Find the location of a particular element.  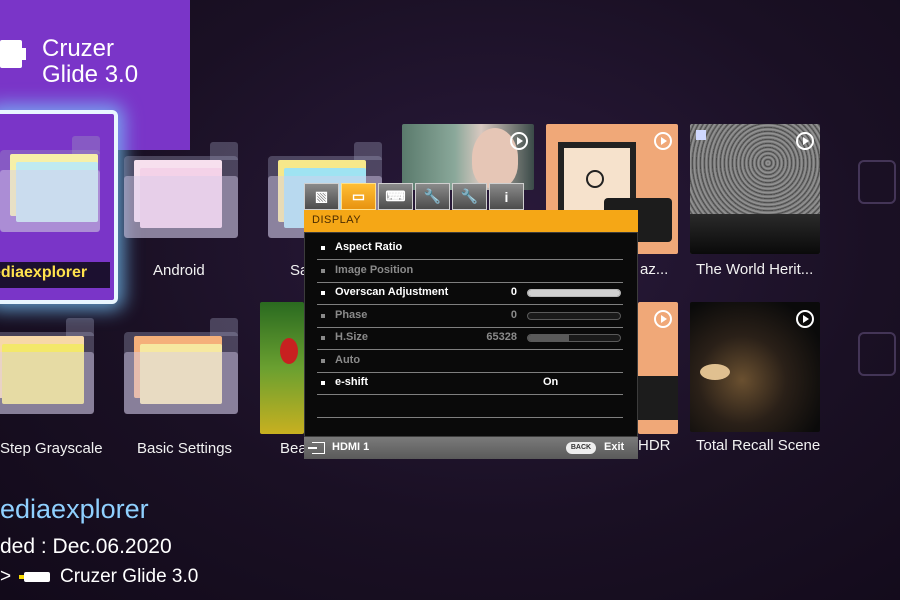

osd-row-label: Overscan Adjustment is located at coordinates (392, 292).